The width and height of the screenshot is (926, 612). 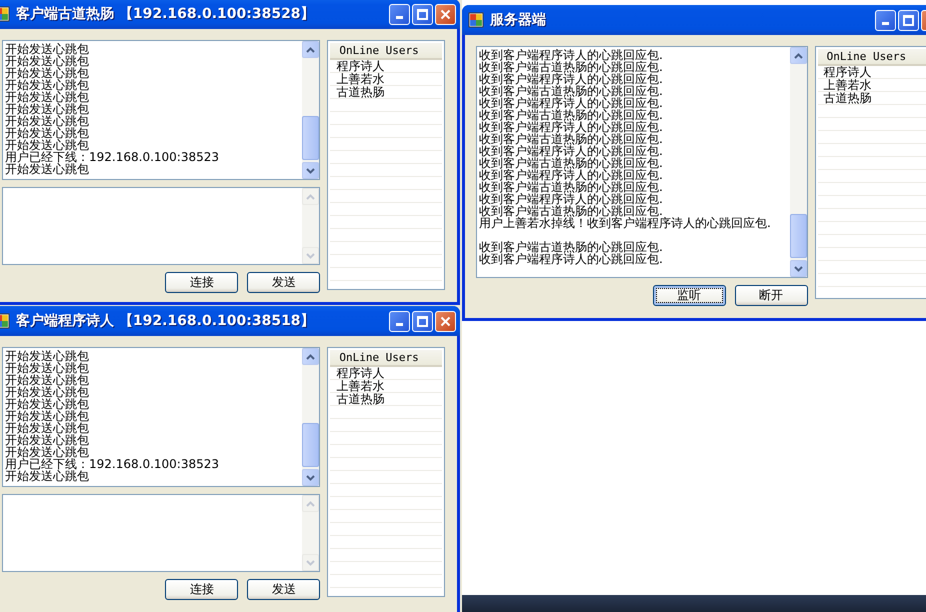 What do you see at coordinates (166, 321) in the screenshot?
I see `window-title: 客户端程序诗人 【192.168.0.100:38518】` at bounding box center [166, 321].